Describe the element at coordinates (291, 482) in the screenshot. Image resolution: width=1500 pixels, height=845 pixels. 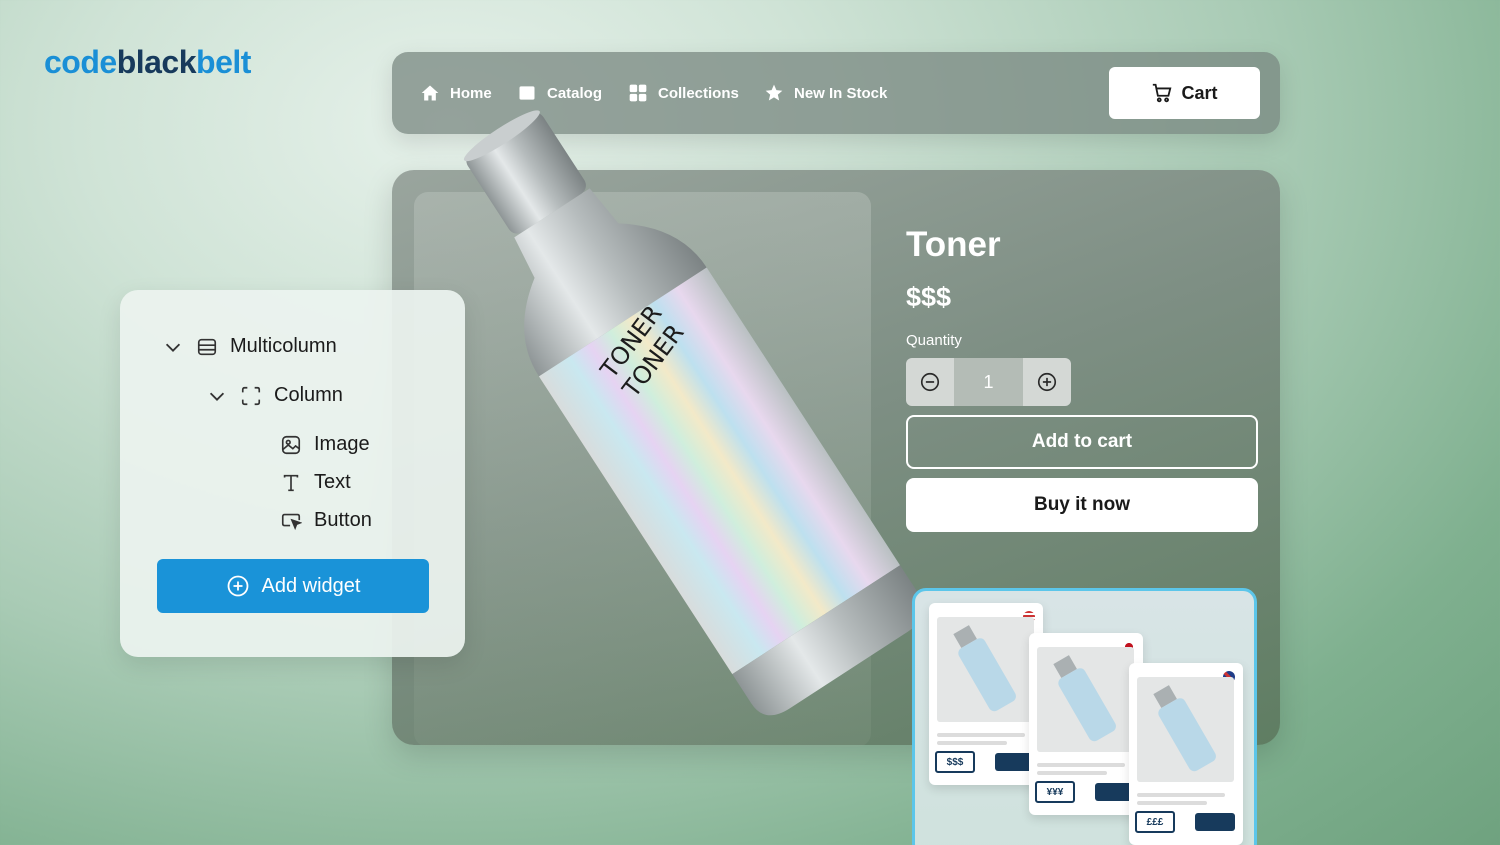
I see `text-icon` at that location.